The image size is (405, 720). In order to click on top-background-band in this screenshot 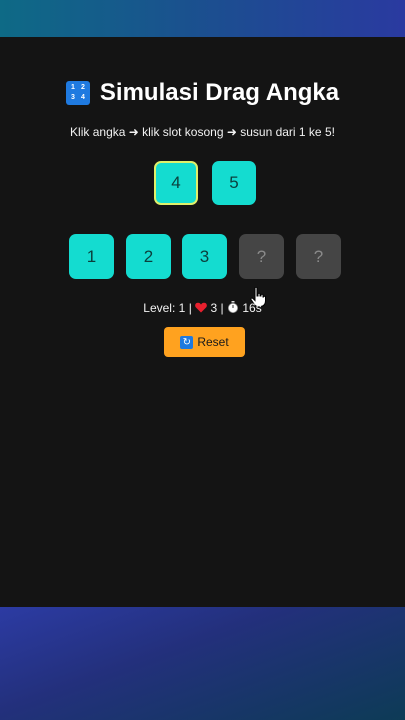, I will do `click(202, 18)`.